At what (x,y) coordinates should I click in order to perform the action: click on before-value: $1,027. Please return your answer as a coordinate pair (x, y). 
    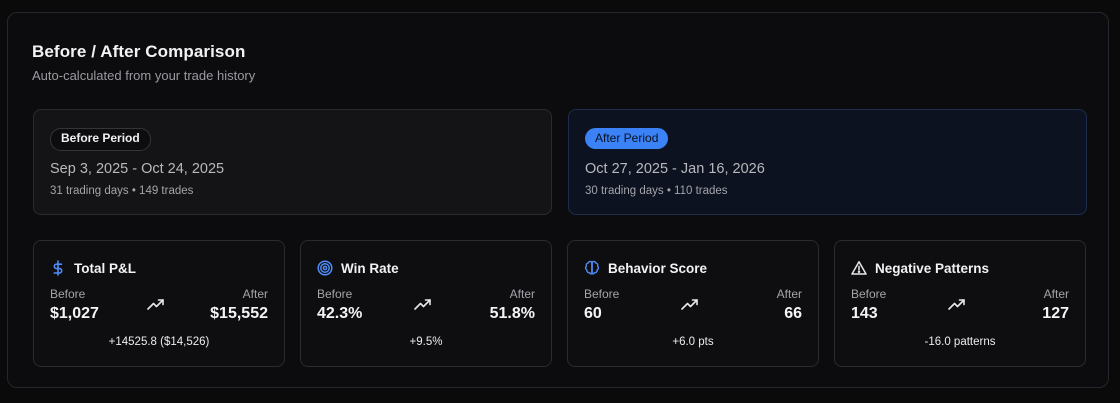
    Looking at the image, I should click on (74, 313).